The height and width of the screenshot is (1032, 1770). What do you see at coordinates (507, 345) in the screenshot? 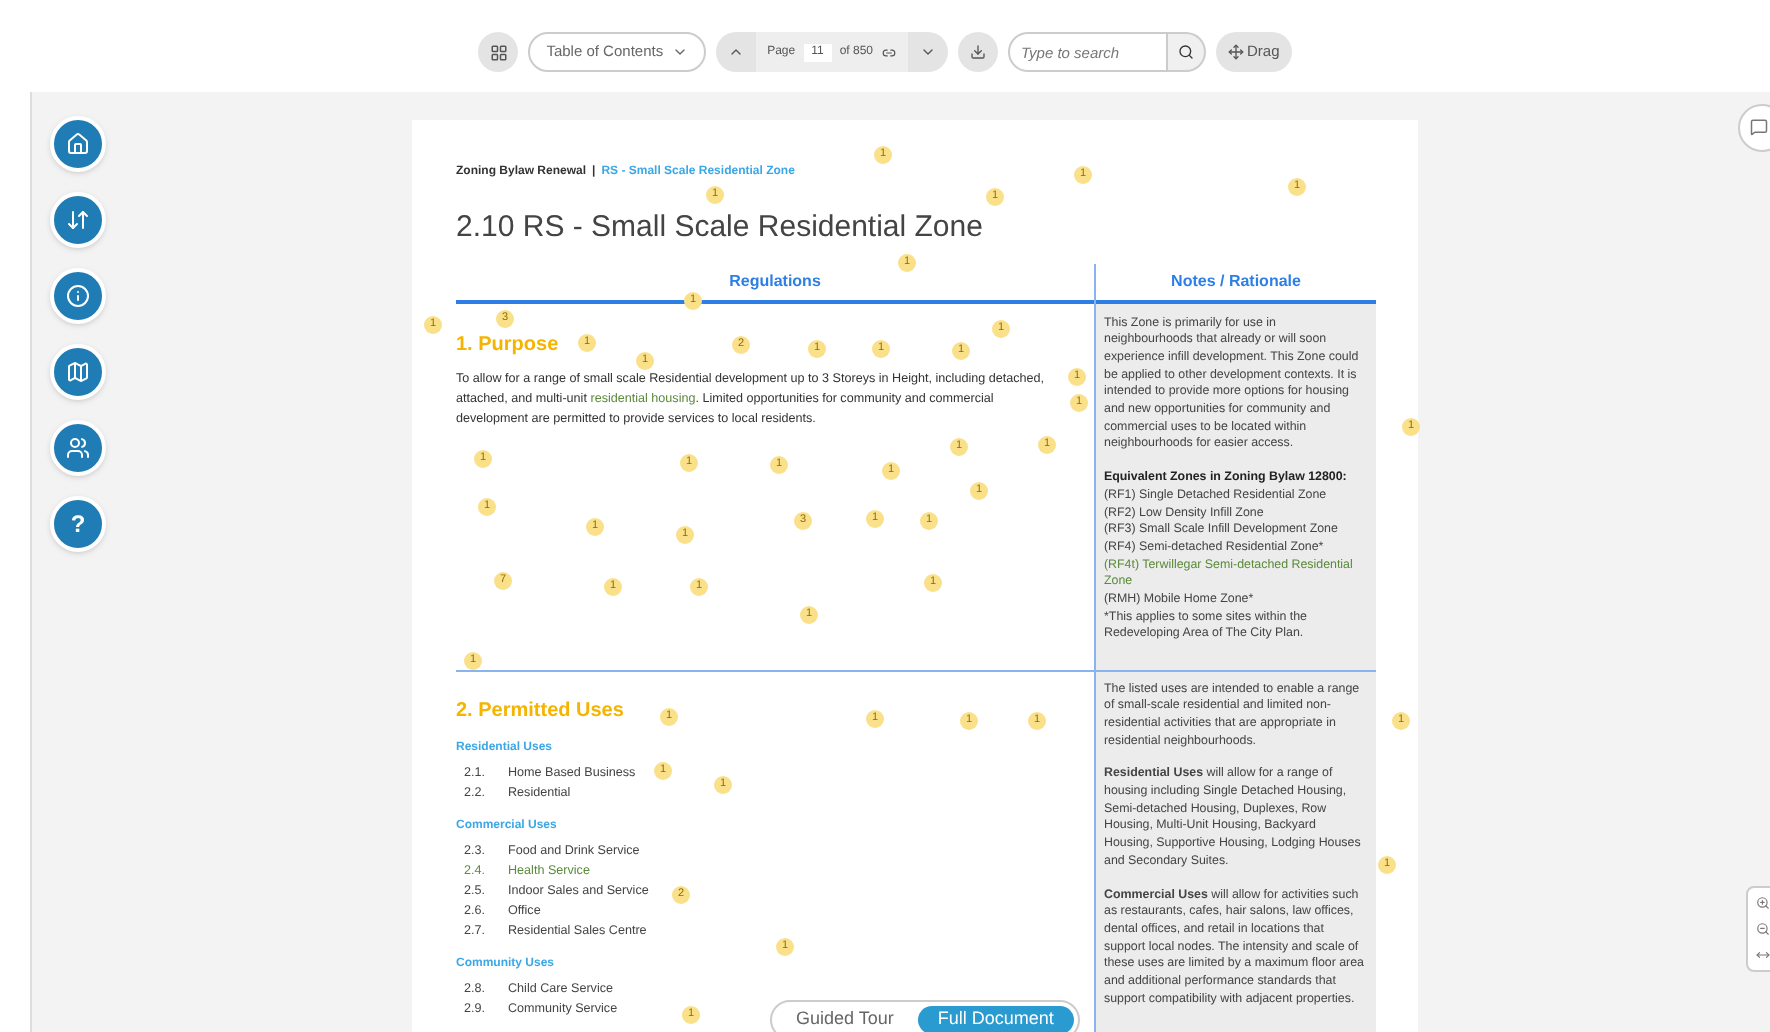
I see `section-heading: 1. Purpose` at bounding box center [507, 345].